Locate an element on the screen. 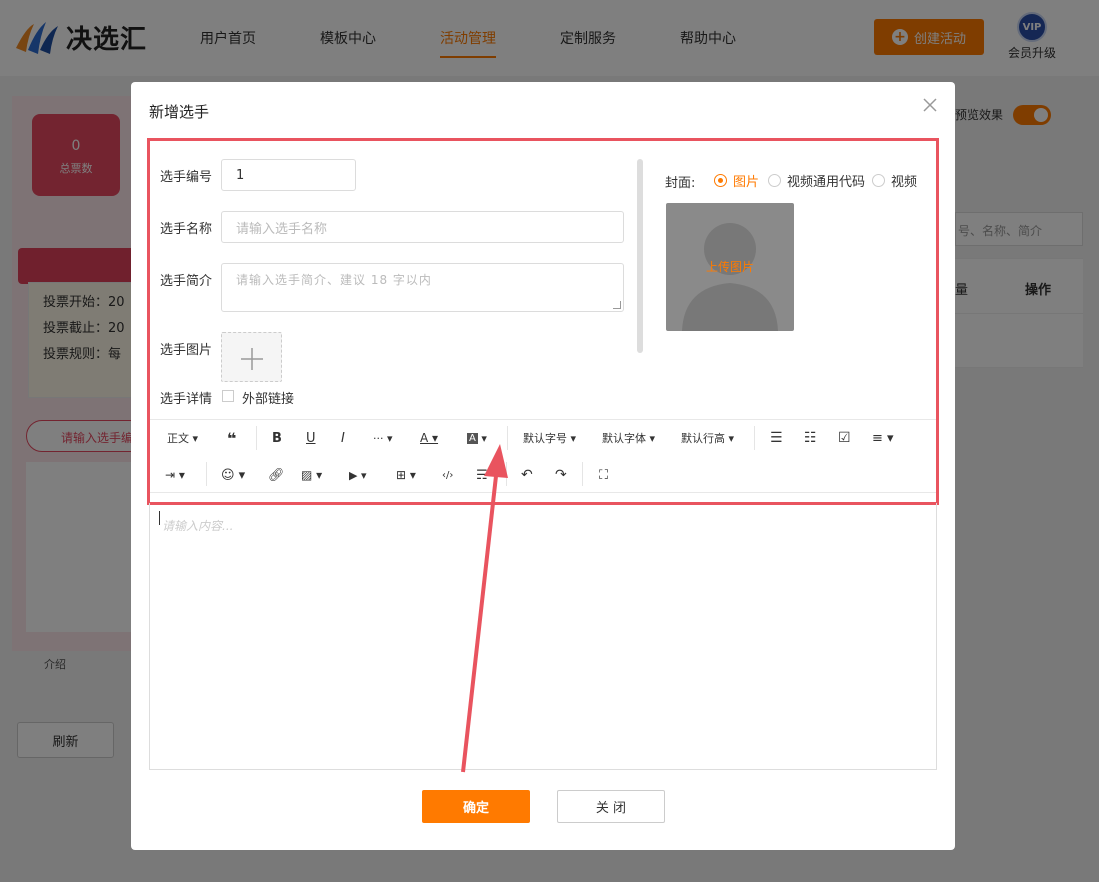 This screenshot has height=882, width=1099. paragraph-format-dropdown: 正文 ▾ is located at coordinates (182, 438).